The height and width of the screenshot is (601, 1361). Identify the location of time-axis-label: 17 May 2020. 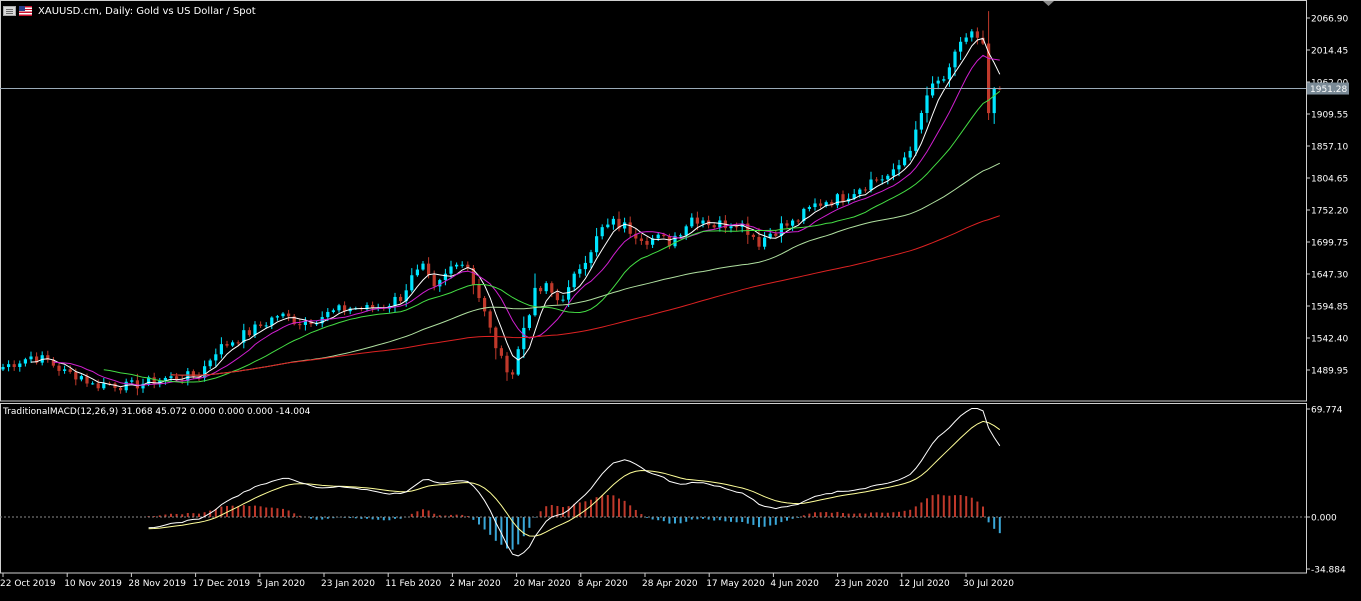
(735, 584).